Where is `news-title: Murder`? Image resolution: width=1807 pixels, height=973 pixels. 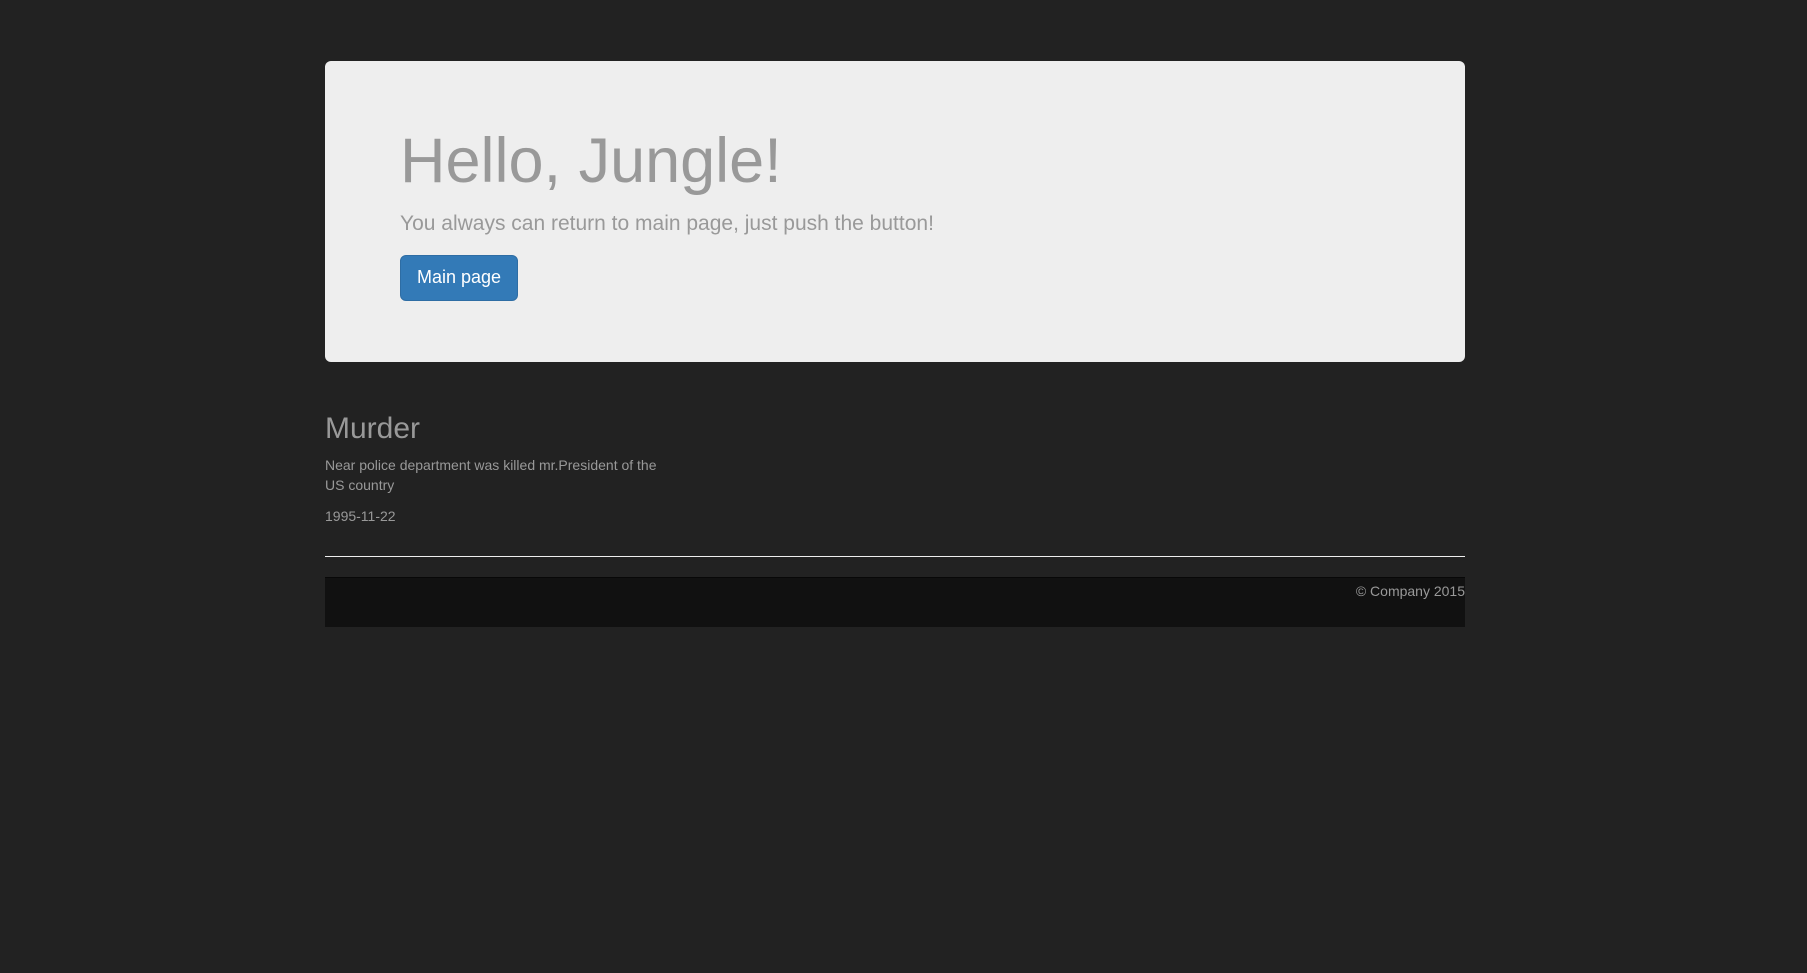
news-title: Murder is located at coordinates (373, 428).